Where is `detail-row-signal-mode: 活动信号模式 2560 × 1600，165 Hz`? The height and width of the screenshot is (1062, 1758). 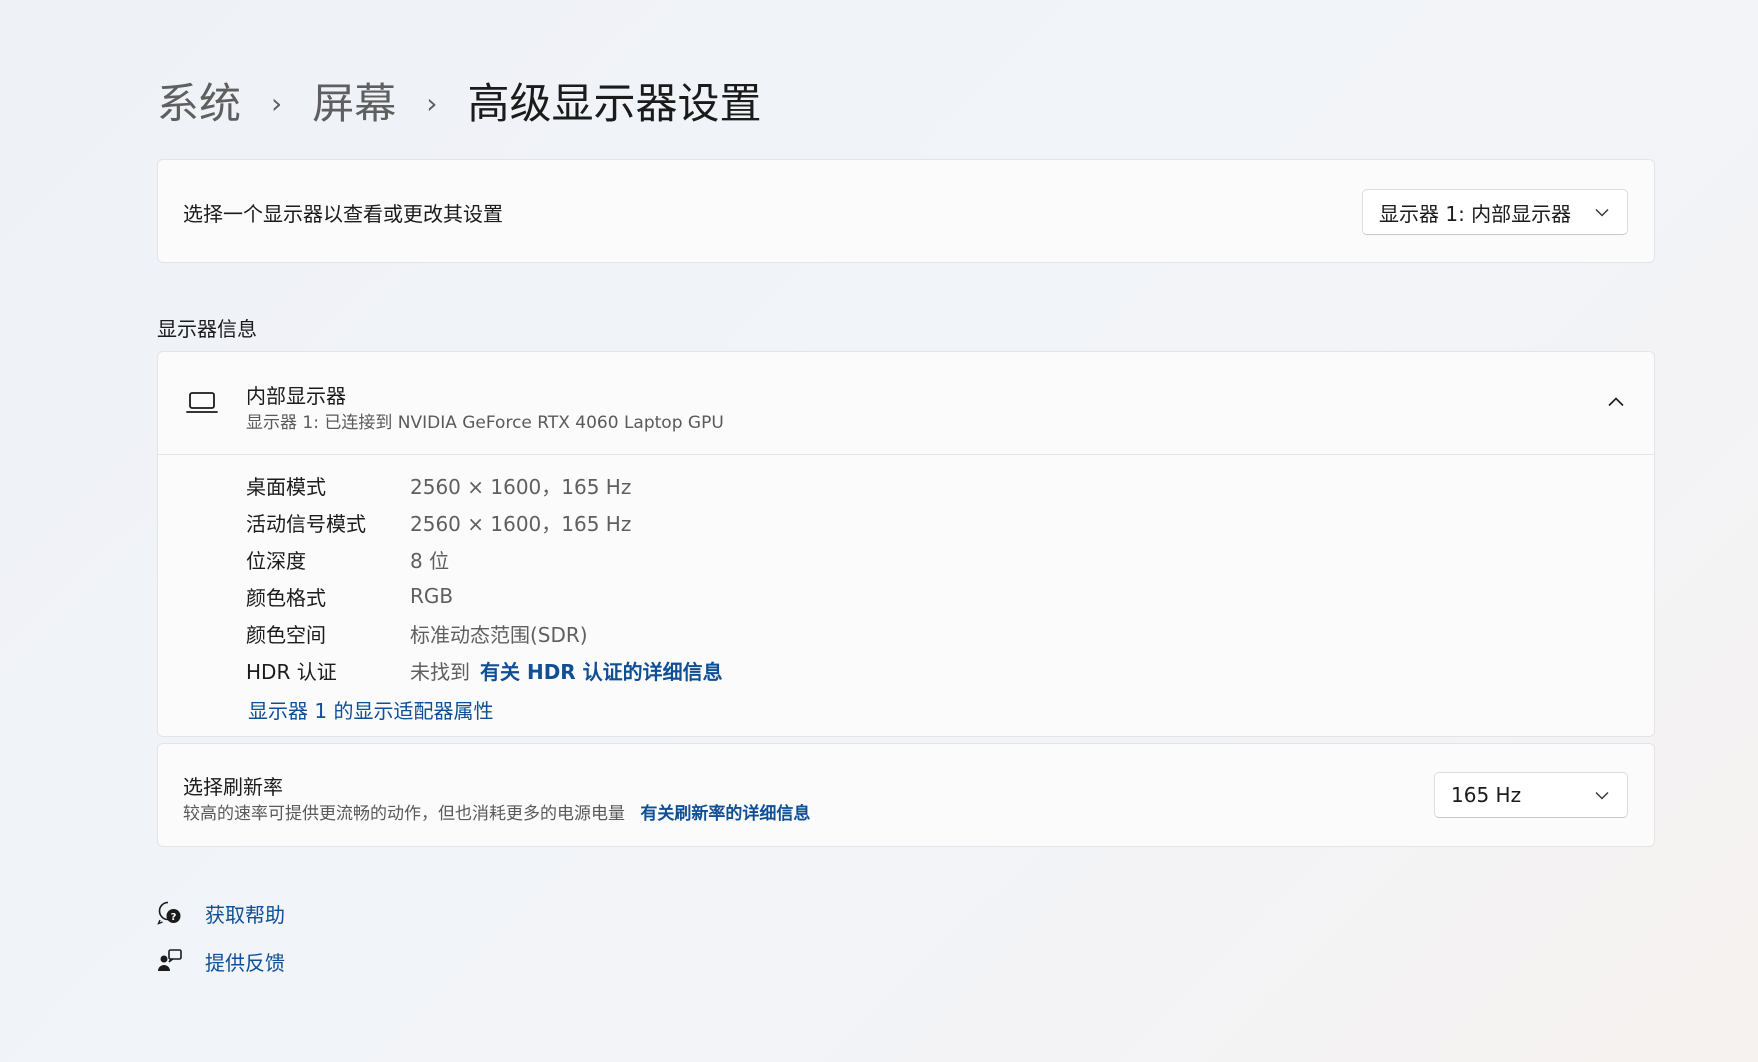
detail-row-signal-mode: 活动信号模式 2560 × 1600，165 Hz is located at coordinates (438, 522).